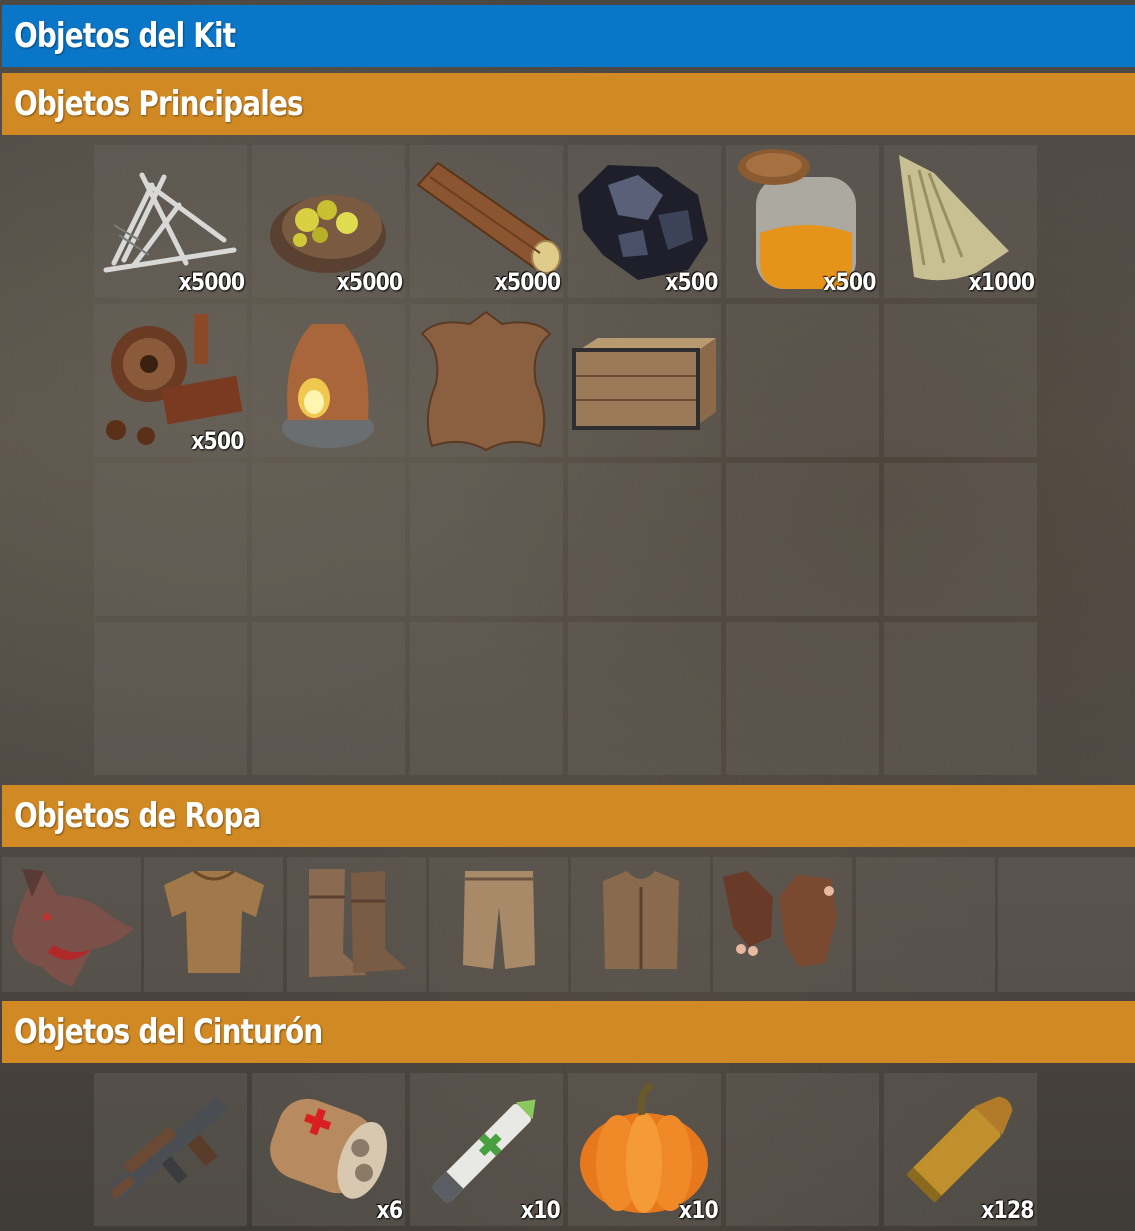 The width and height of the screenshot is (1135, 1231). I want to click on main-slot-4: x500, so click(644, 221).